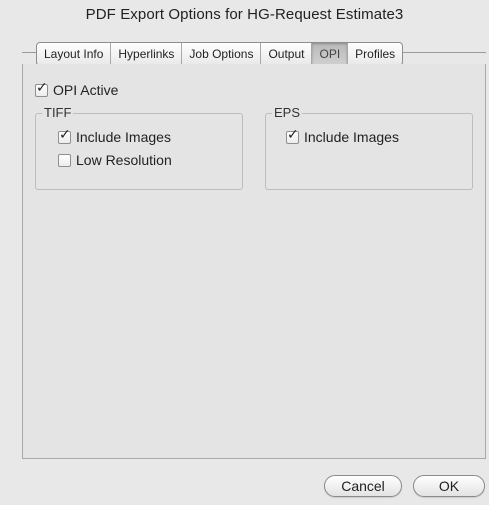  Describe the element at coordinates (124, 160) in the screenshot. I see `tiff-low-resolution-label: Low Resolution` at that location.